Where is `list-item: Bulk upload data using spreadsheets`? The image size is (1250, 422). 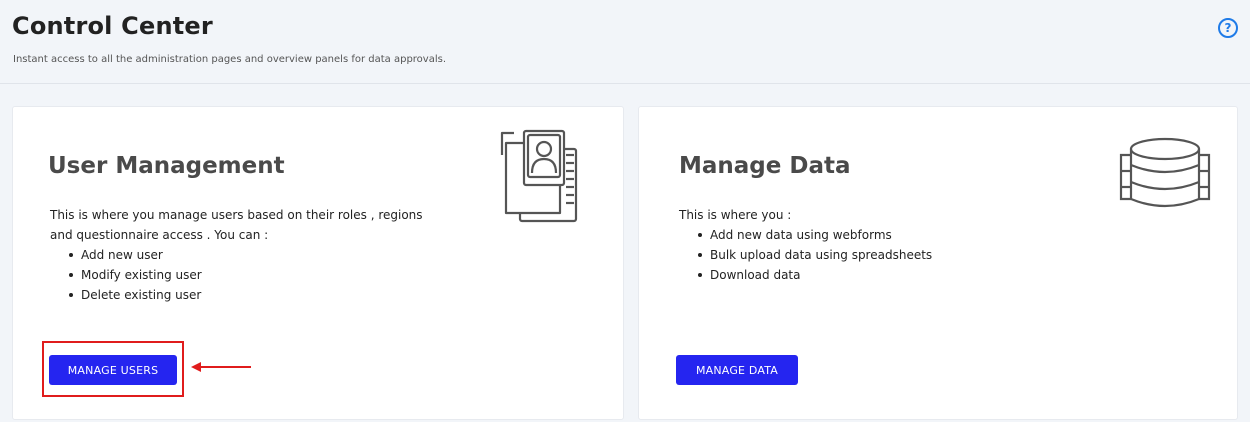 list-item: Bulk upload data using spreadsheets is located at coordinates (878, 255).